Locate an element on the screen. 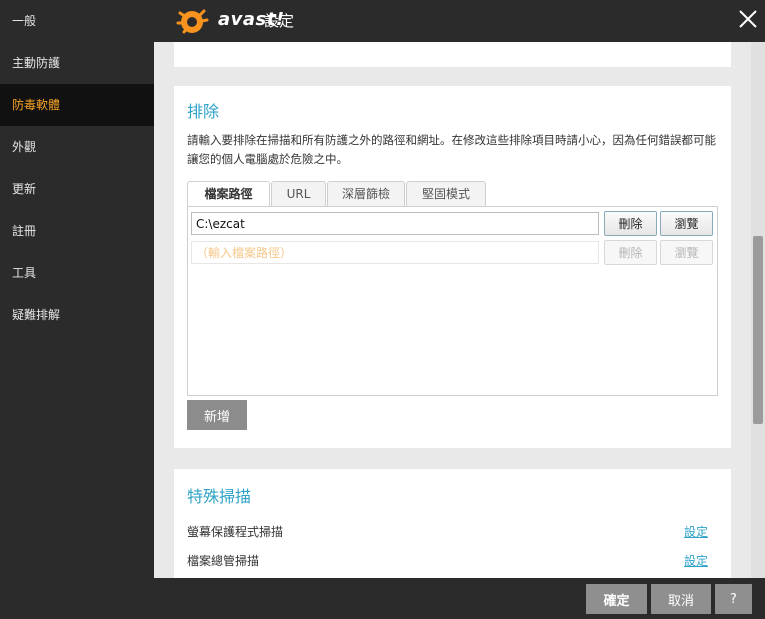  vertical-scrollbar is located at coordinates (758, 310).